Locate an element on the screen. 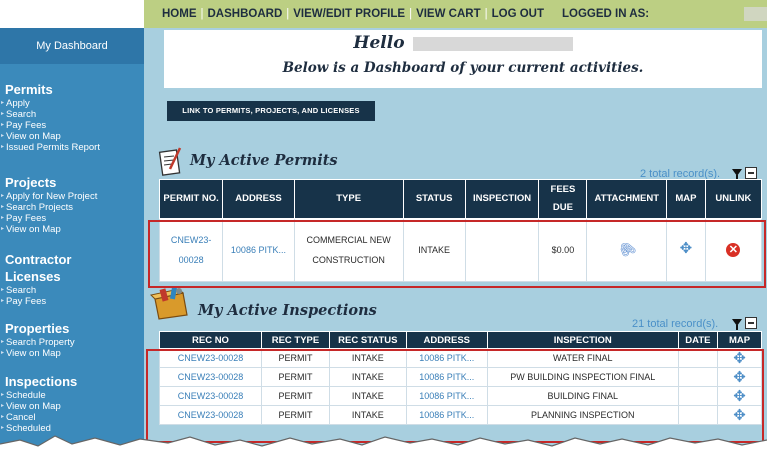 The image size is (767, 456). active-inspections-heading: My Active Inspections is located at coordinates (287, 310).